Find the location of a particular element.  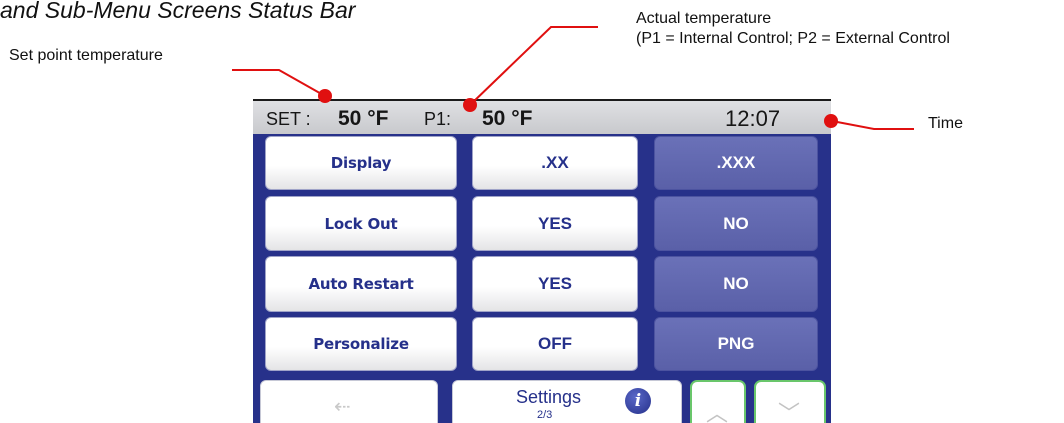

set-point-value: 50 °F is located at coordinates (363, 118).